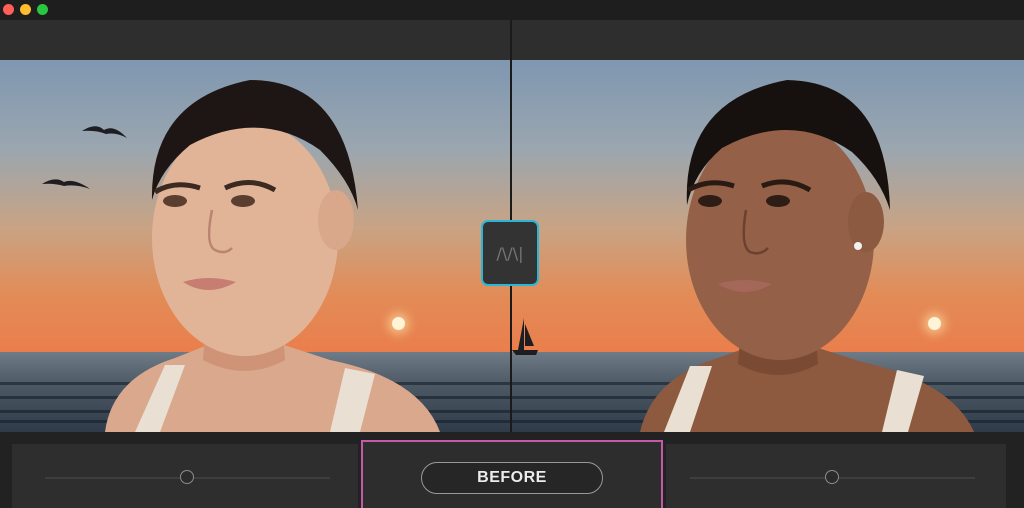  I want to click on left-slider-thumb, so click(187, 477).